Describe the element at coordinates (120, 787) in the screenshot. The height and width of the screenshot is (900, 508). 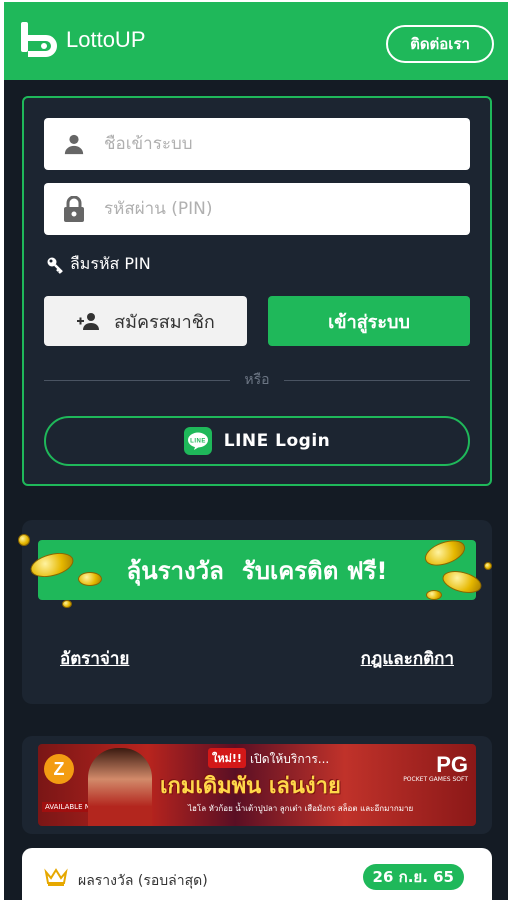
I see `character-image` at that location.